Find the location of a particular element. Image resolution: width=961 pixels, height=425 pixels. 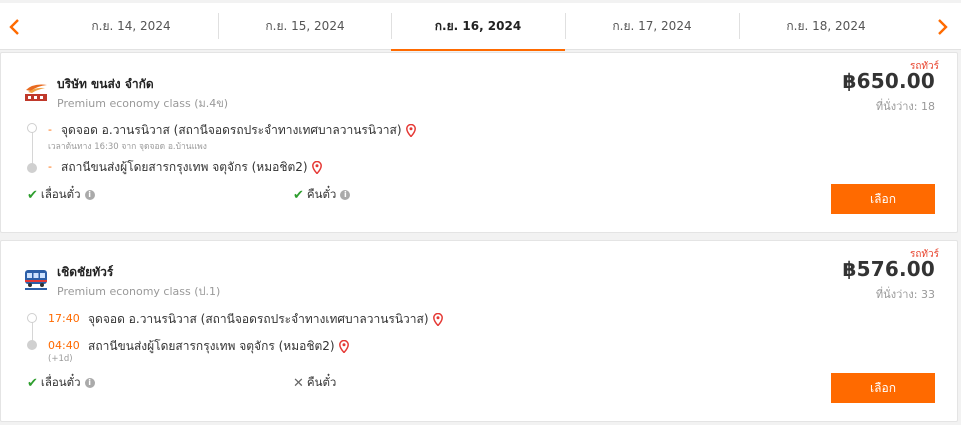

date-tab-selected: ก.ย. 16, 2024 is located at coordinates (478, 27).